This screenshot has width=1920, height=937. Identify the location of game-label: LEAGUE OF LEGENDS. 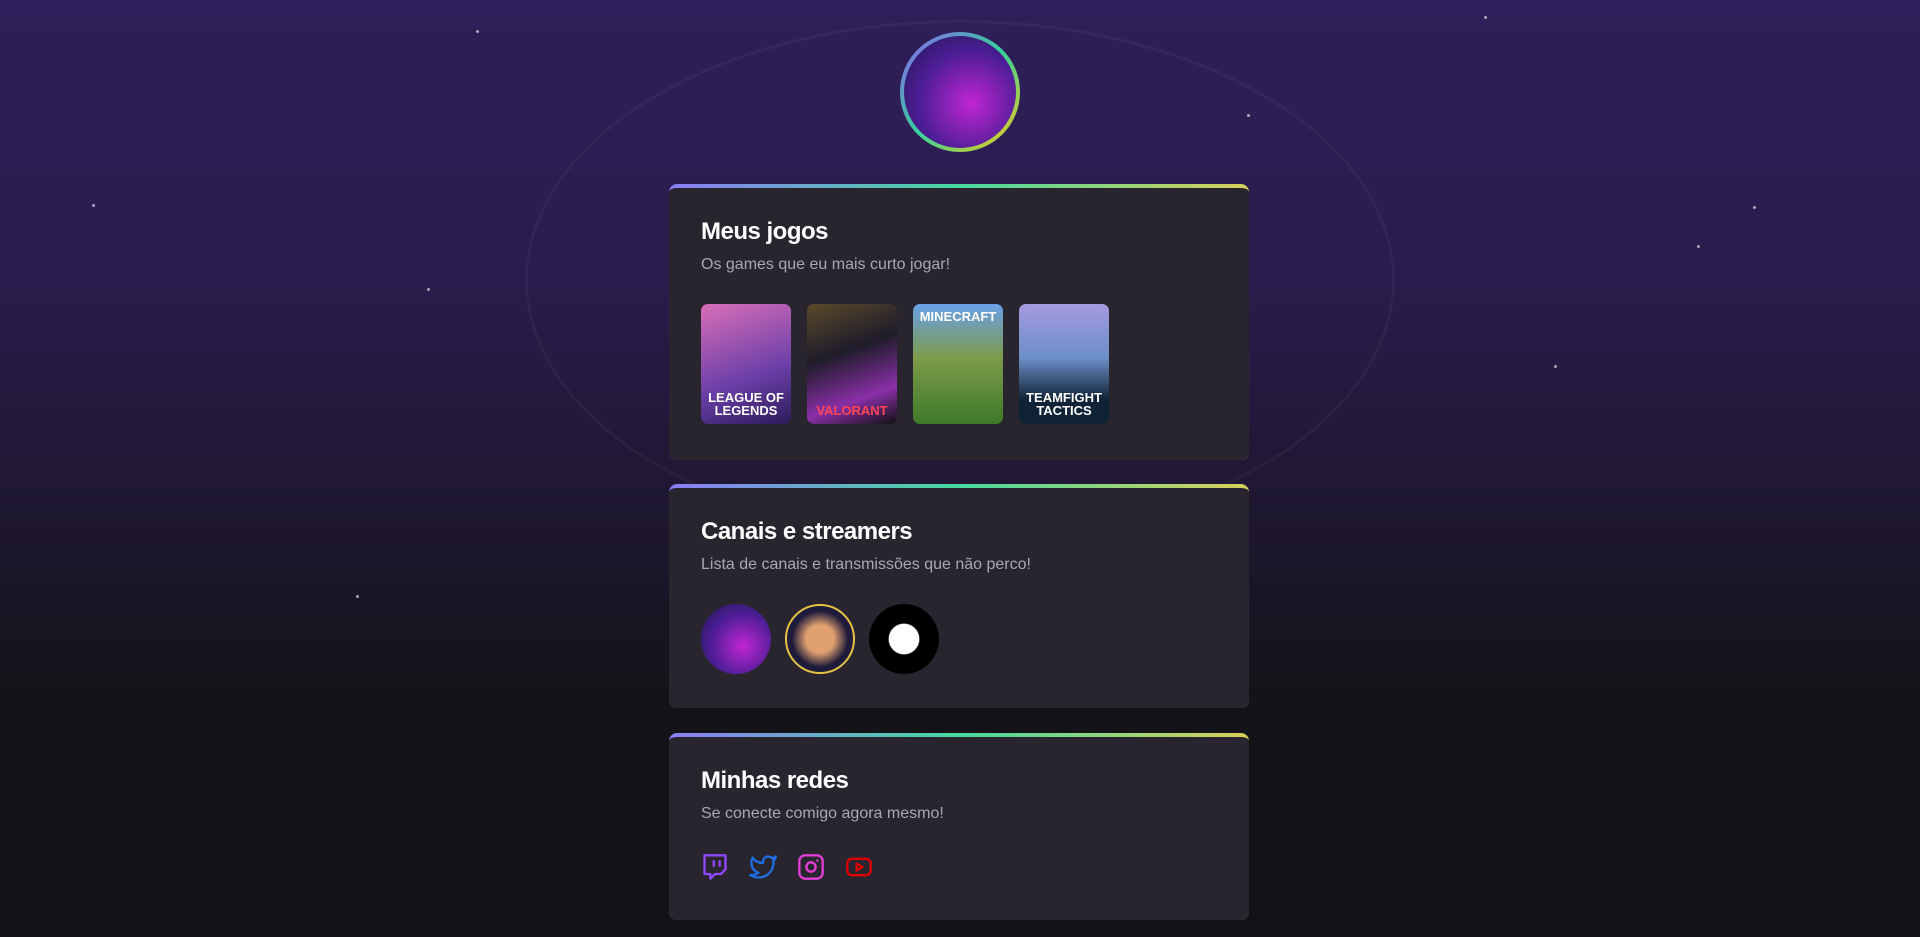
(746, 404).